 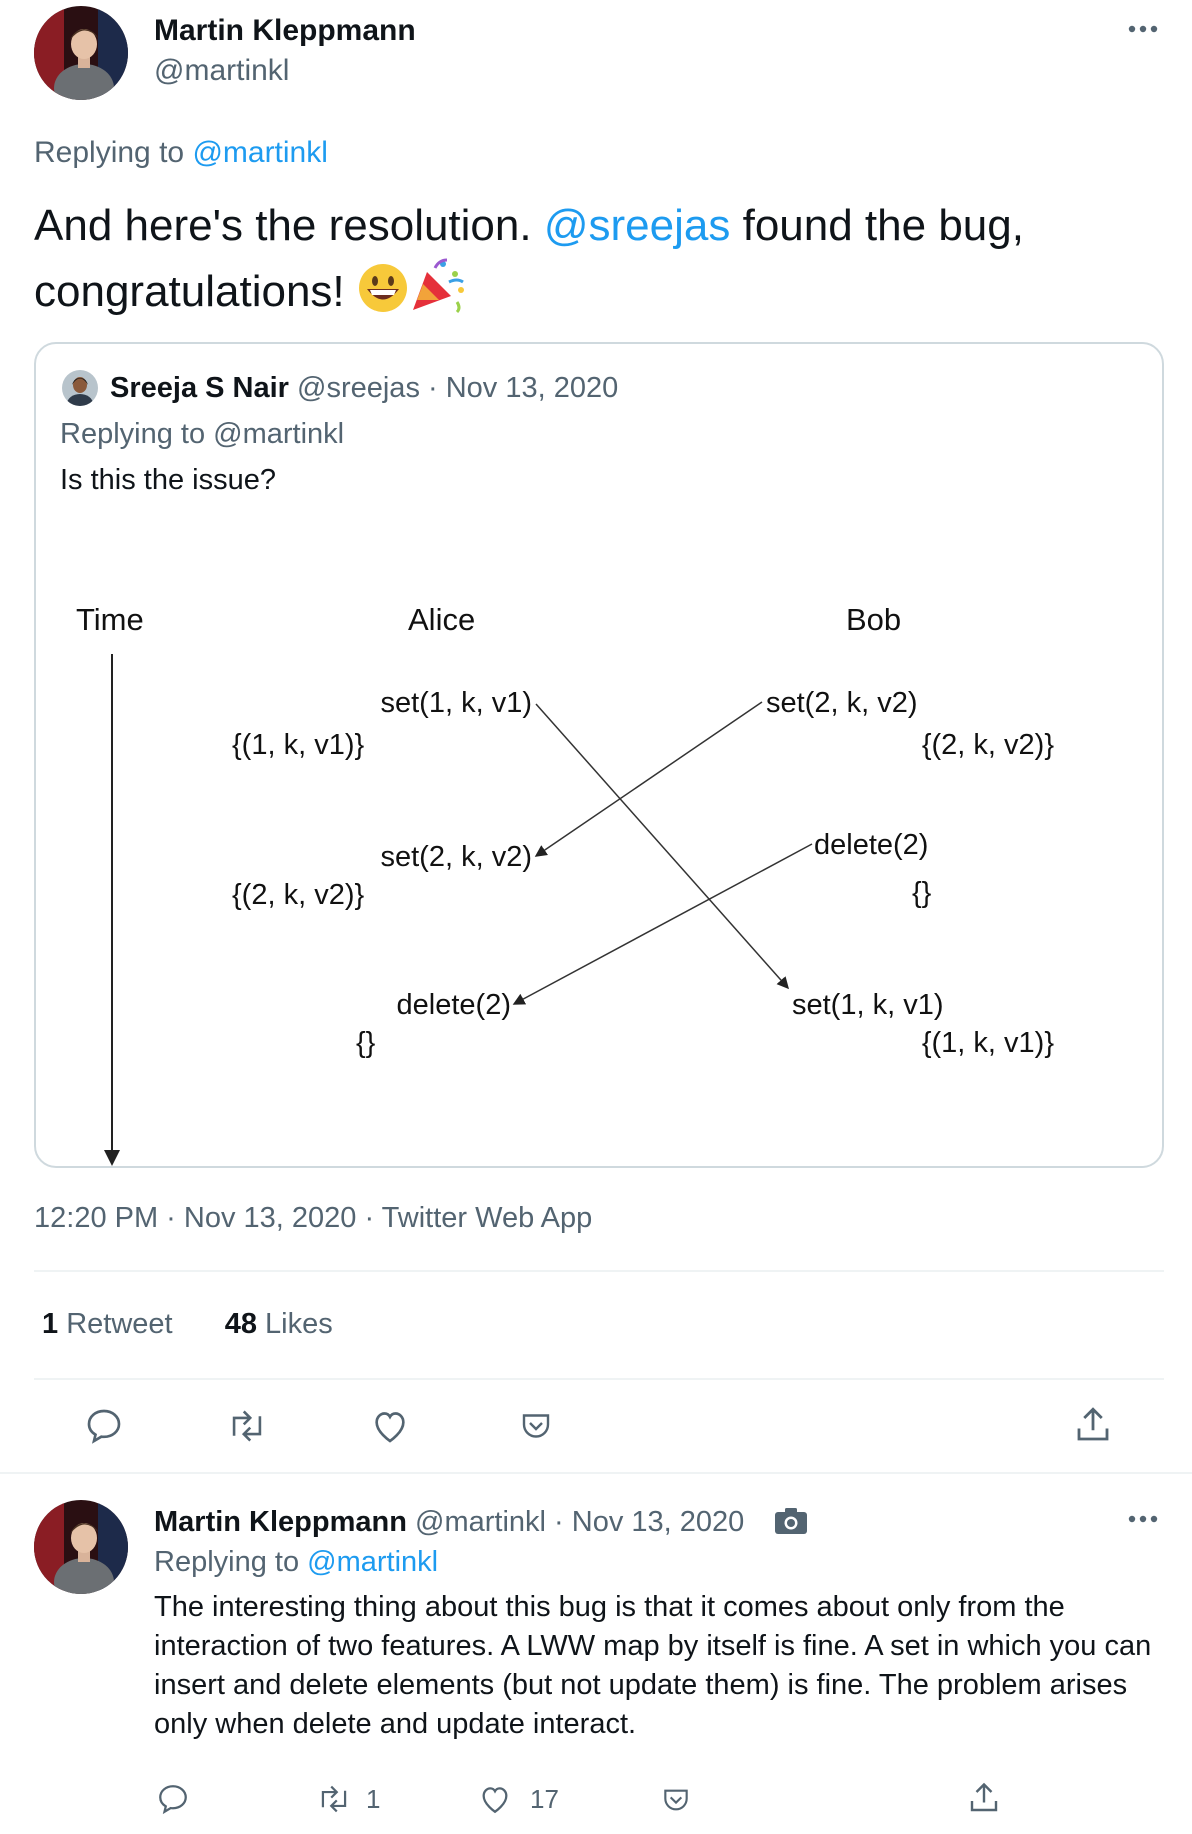 I want to click on alice-op-2: set(2, k, v2), so click(x=457, y=857).